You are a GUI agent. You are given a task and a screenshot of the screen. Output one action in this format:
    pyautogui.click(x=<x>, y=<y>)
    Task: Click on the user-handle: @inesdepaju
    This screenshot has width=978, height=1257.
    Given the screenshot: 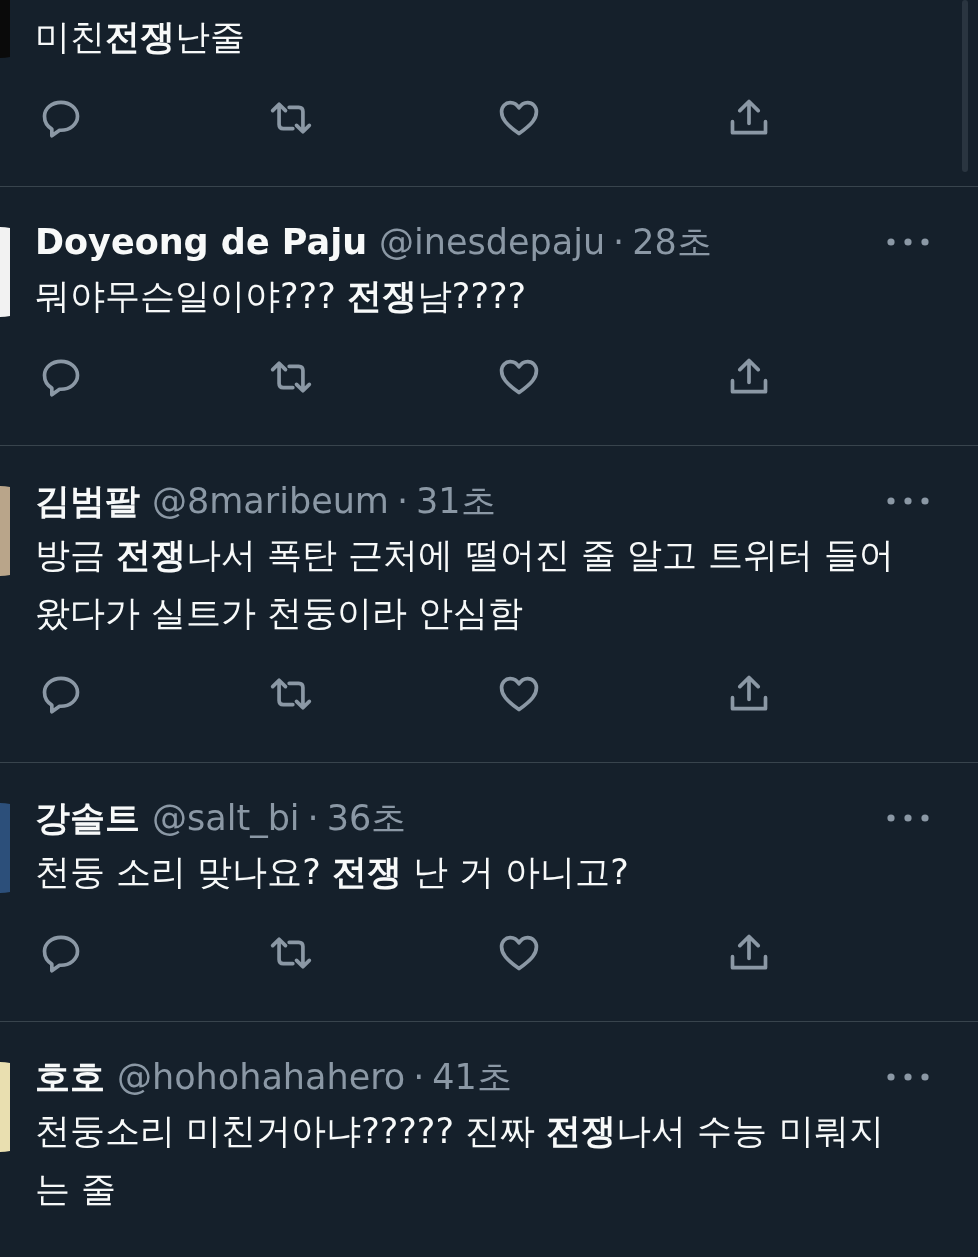 What is the action you would take?
    pyautogui.click(x=492, y=242)
    